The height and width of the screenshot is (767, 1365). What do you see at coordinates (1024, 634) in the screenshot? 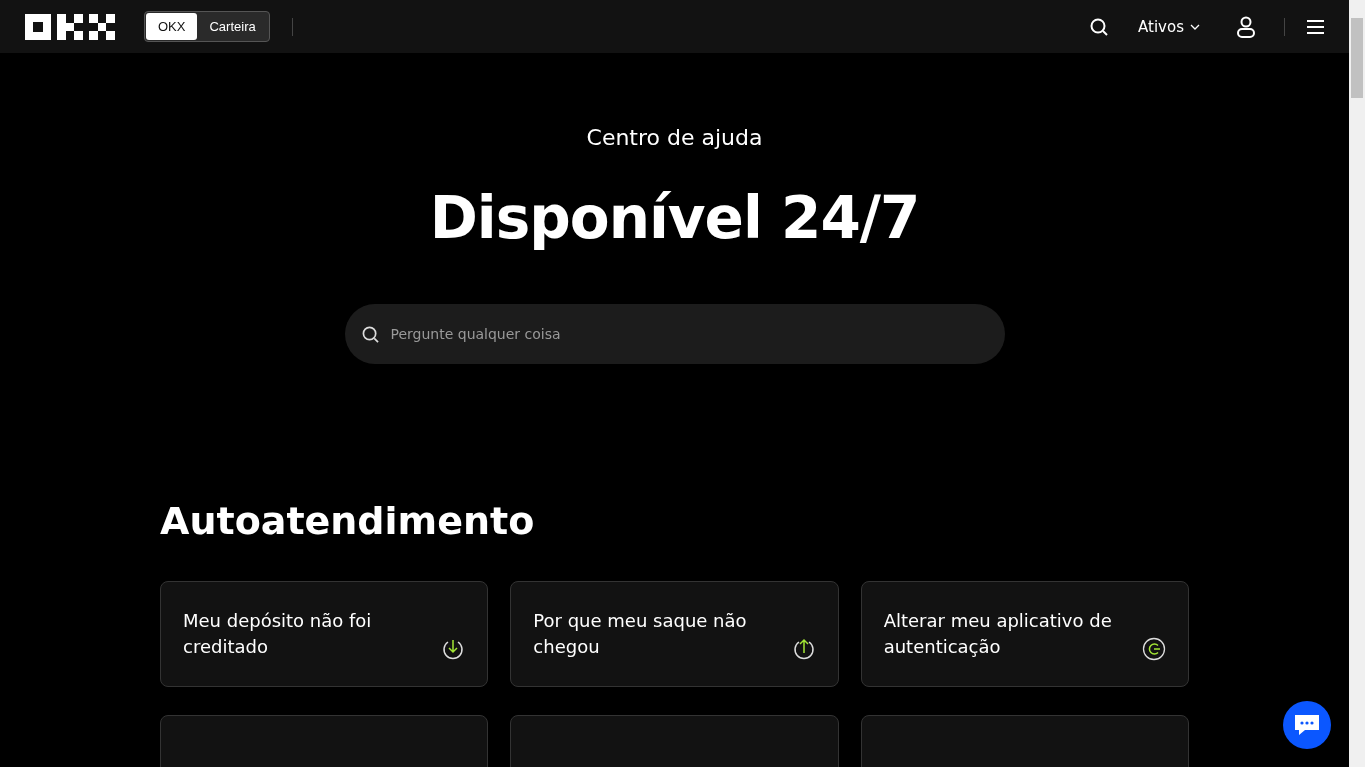
I see `help-card: Alterar meu aplicativo de autenticação` at bounding box center [1024, 634].